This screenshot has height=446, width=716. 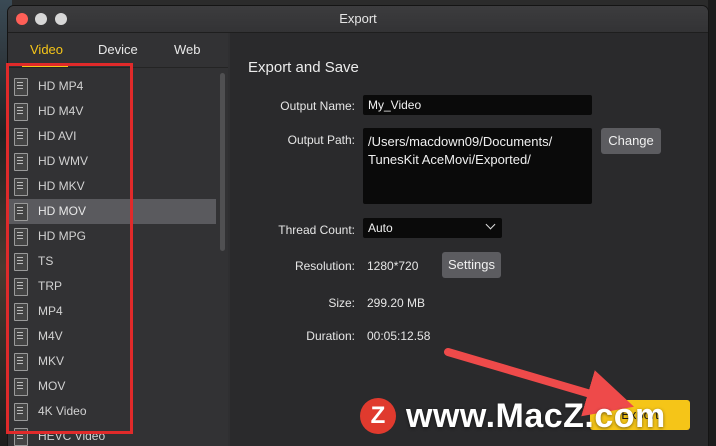 What do you see at coordinates (112, 261) in the screenshot?
I see `format-item-ts: TS` at bounding box center [112, 261].